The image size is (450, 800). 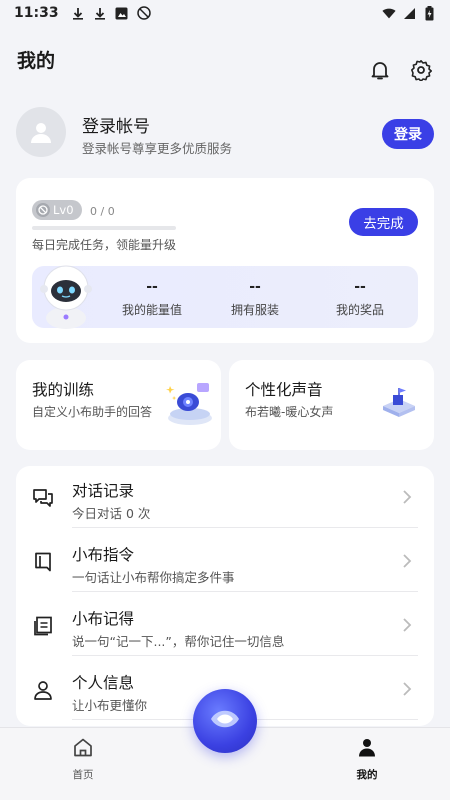 What do you see at coordinates (389, 13) in the screenshot?
I see `wifi-icon` at bounding box center [389, 13].